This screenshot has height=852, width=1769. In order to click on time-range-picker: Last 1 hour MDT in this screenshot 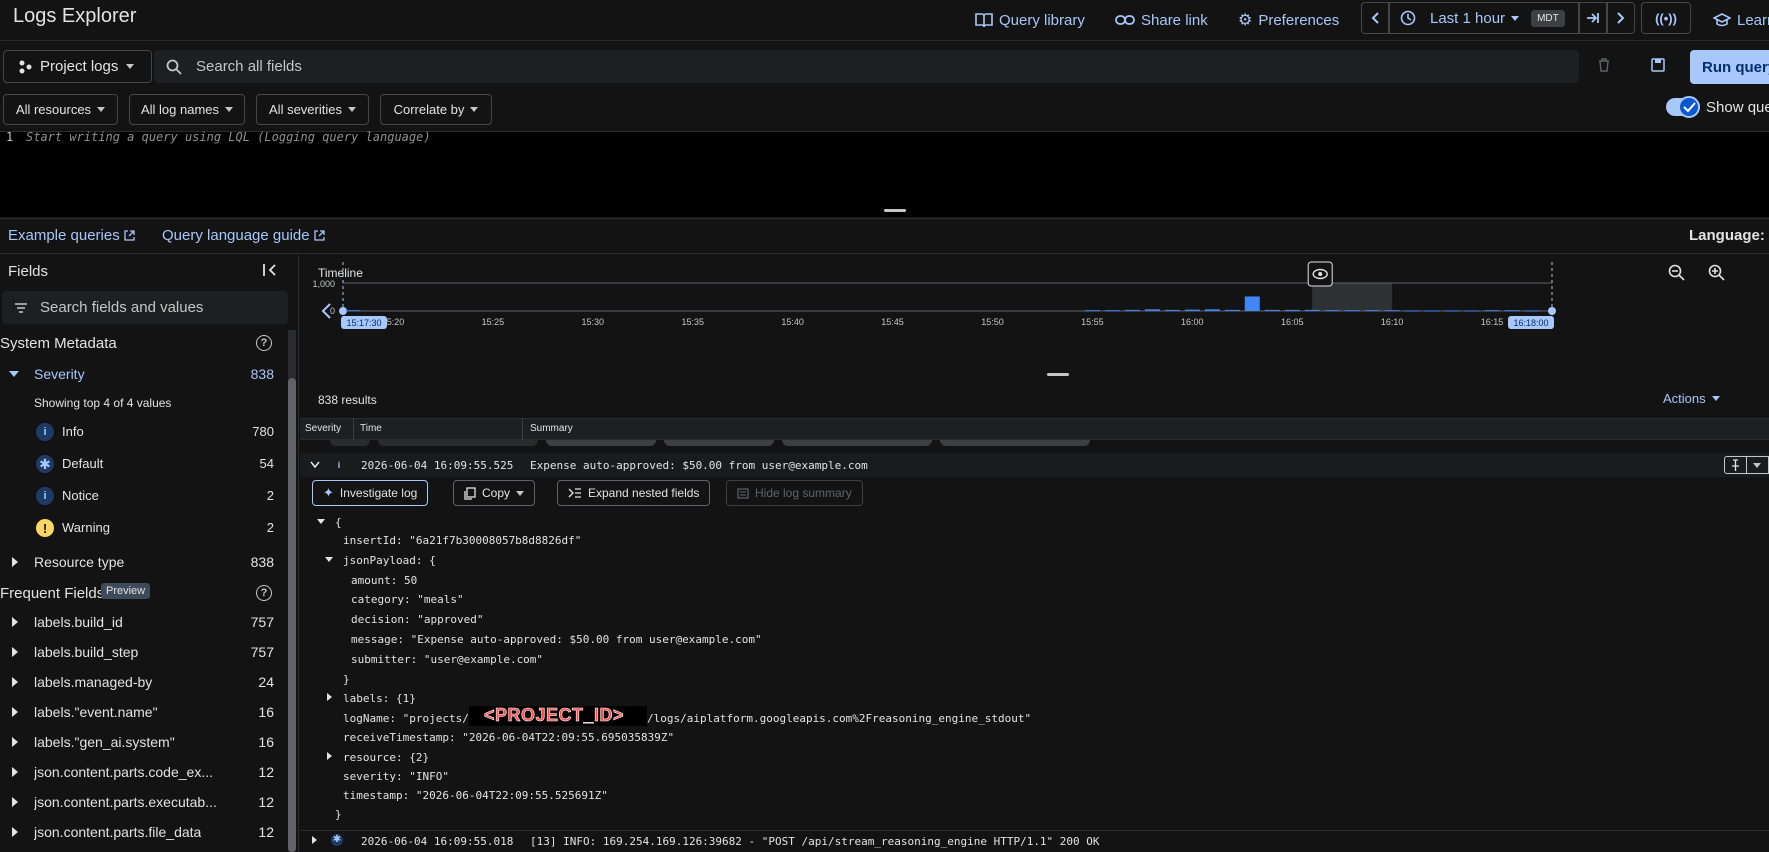, I will do `click(1484, 18)`.